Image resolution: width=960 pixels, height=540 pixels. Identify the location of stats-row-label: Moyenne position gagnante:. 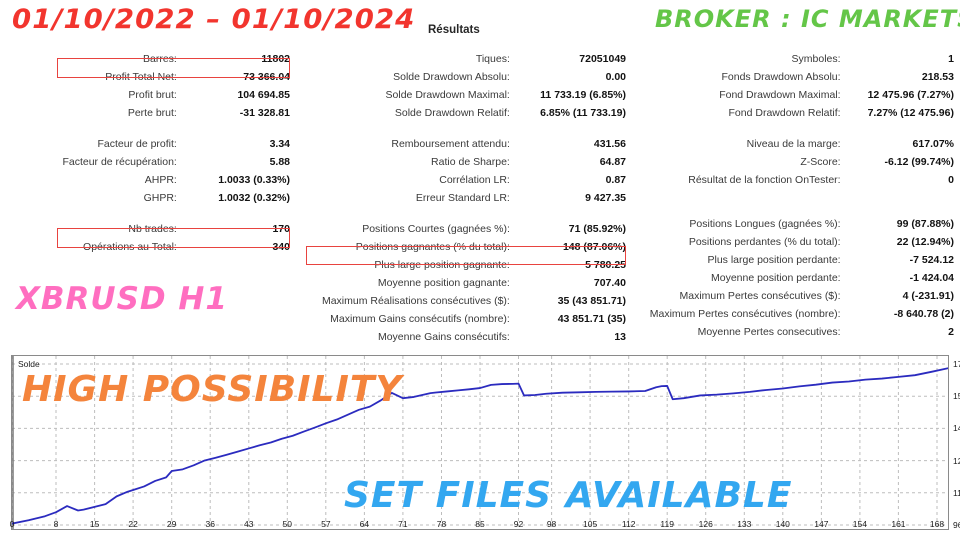
(443, 283).